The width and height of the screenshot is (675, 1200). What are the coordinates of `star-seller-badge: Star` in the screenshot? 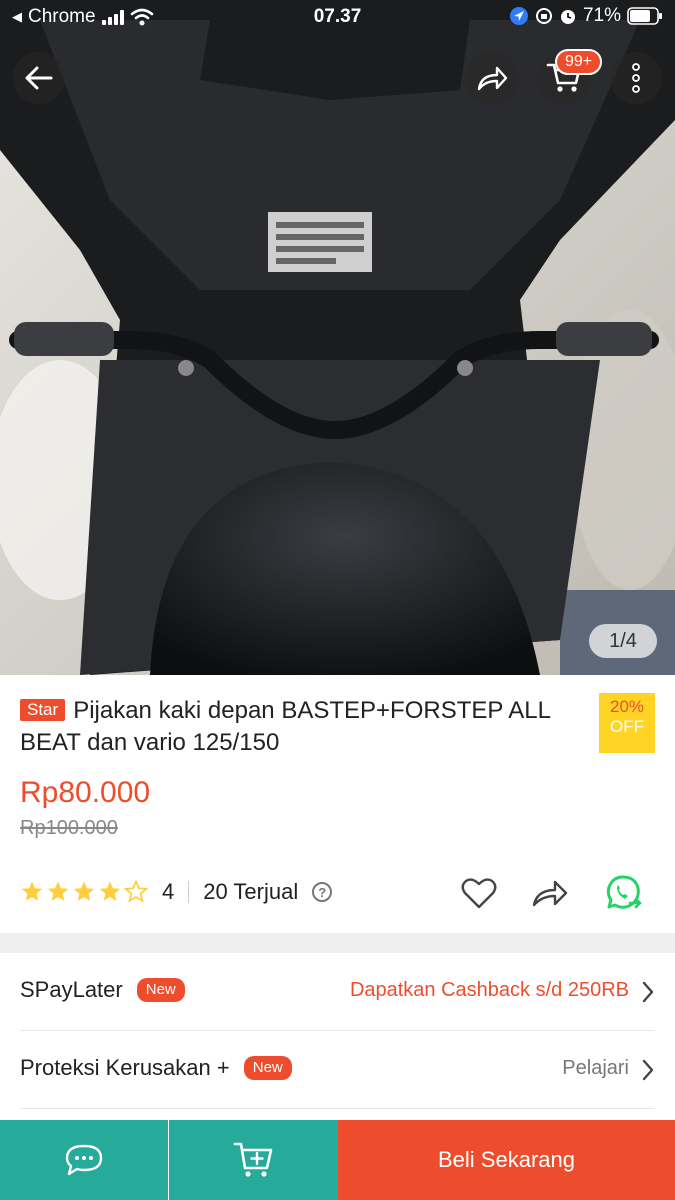 It's located at (43, 710).